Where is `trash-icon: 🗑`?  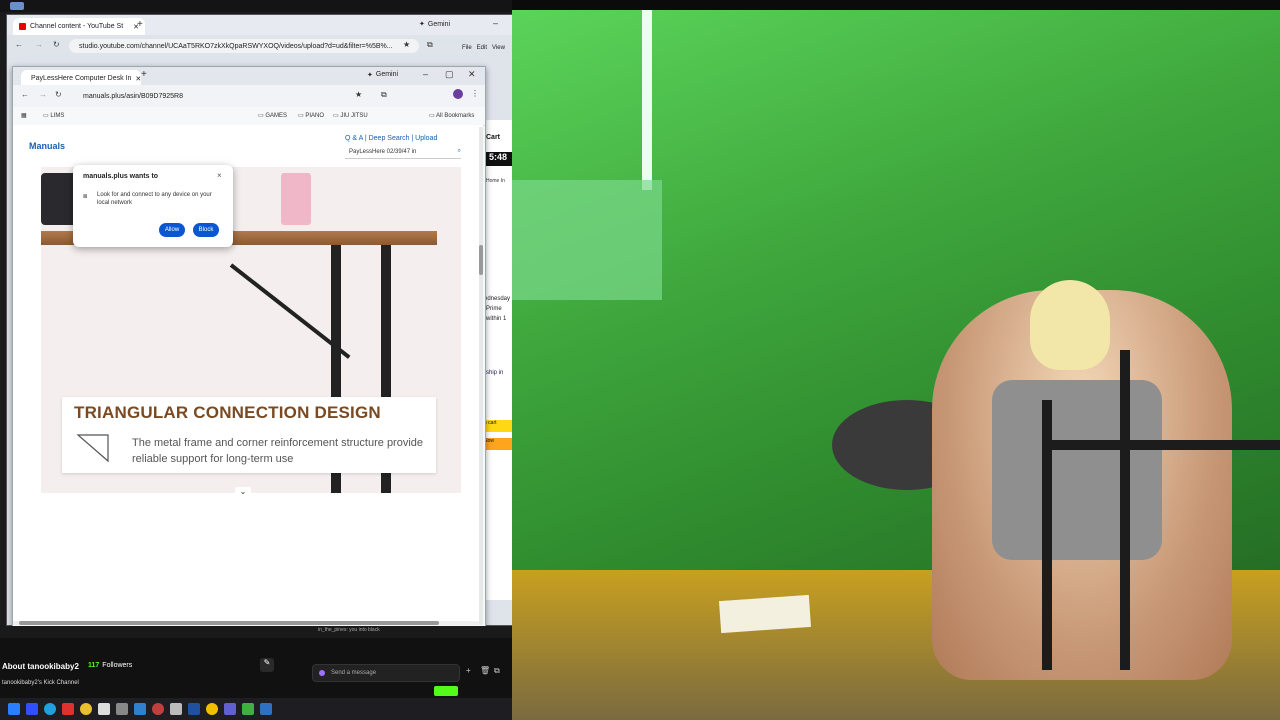 trash-icon: 🗑 is located at coordinates (485, 670).